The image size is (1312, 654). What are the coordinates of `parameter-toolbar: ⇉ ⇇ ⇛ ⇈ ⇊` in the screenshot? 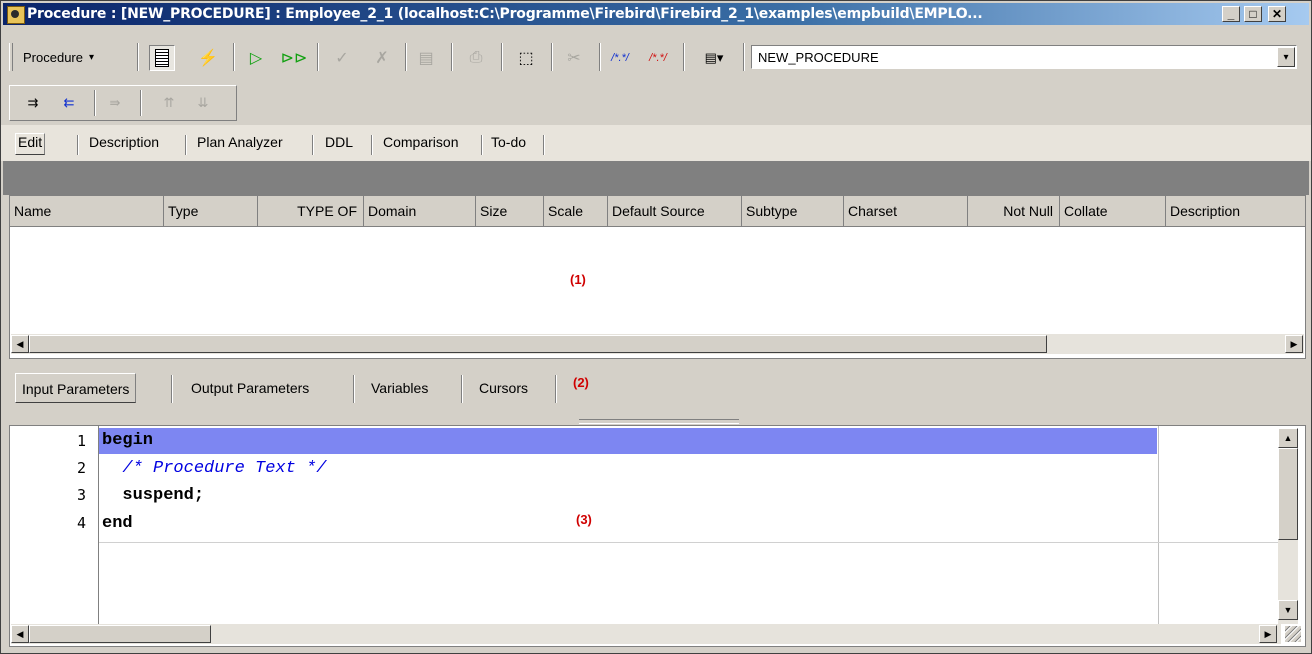 It's located at (123, 103).